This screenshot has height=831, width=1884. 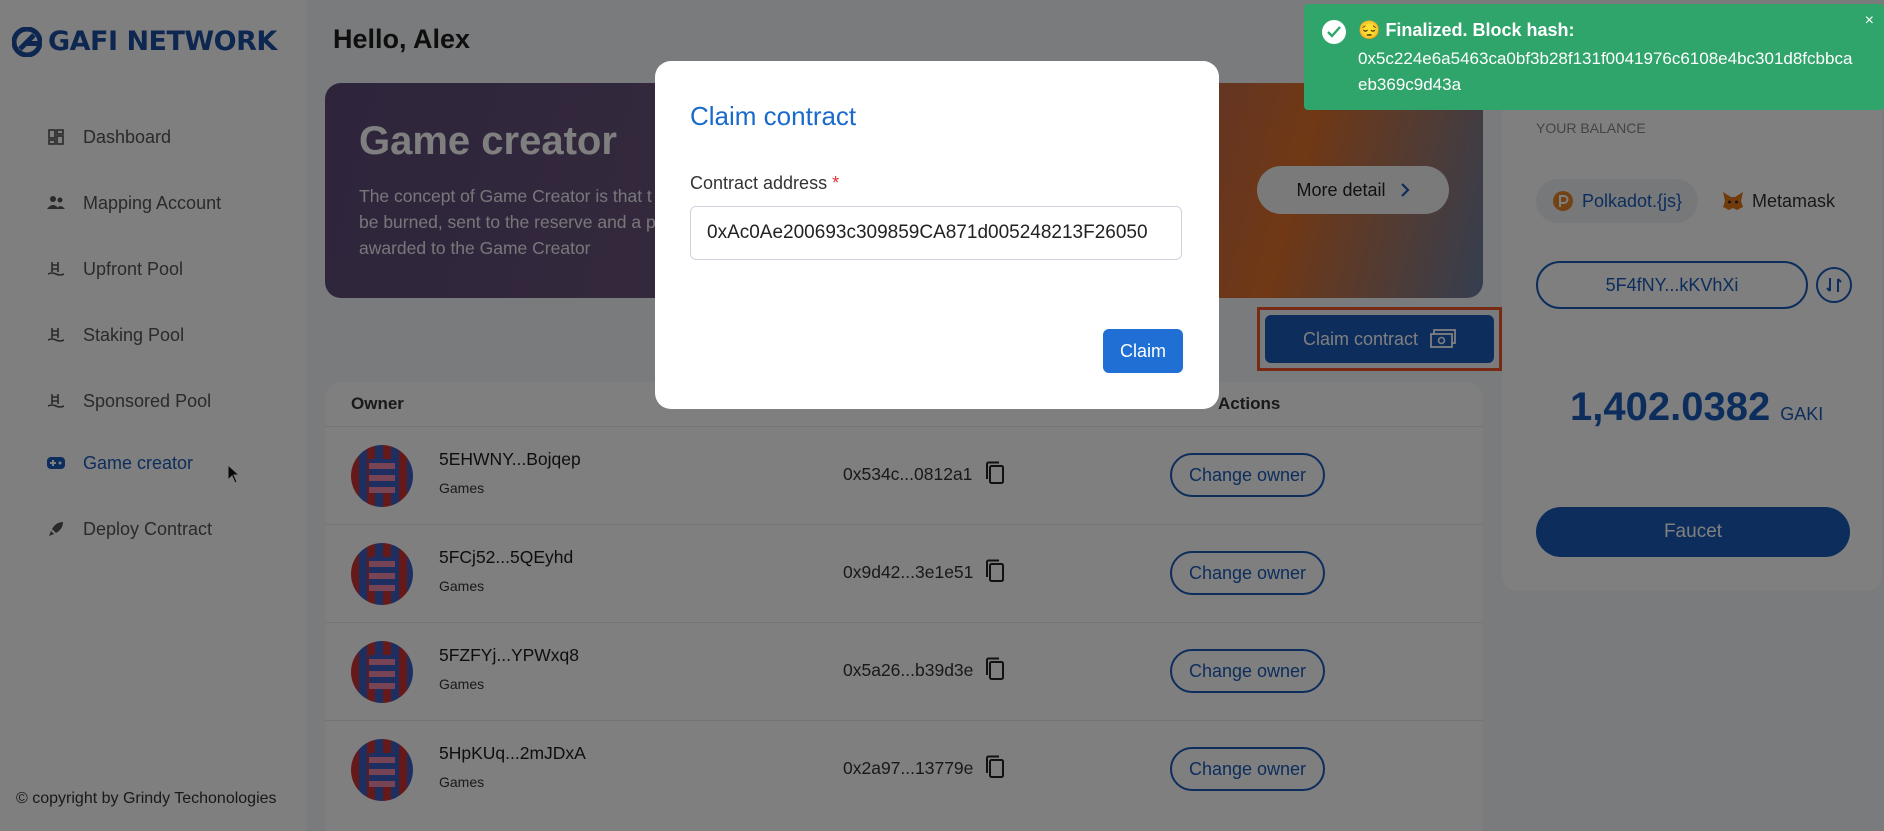 What do you see at coordinates (1369, 30) in the screenshot?
I see `toast-emoji: 😔` at bounding box center [1369, 30].